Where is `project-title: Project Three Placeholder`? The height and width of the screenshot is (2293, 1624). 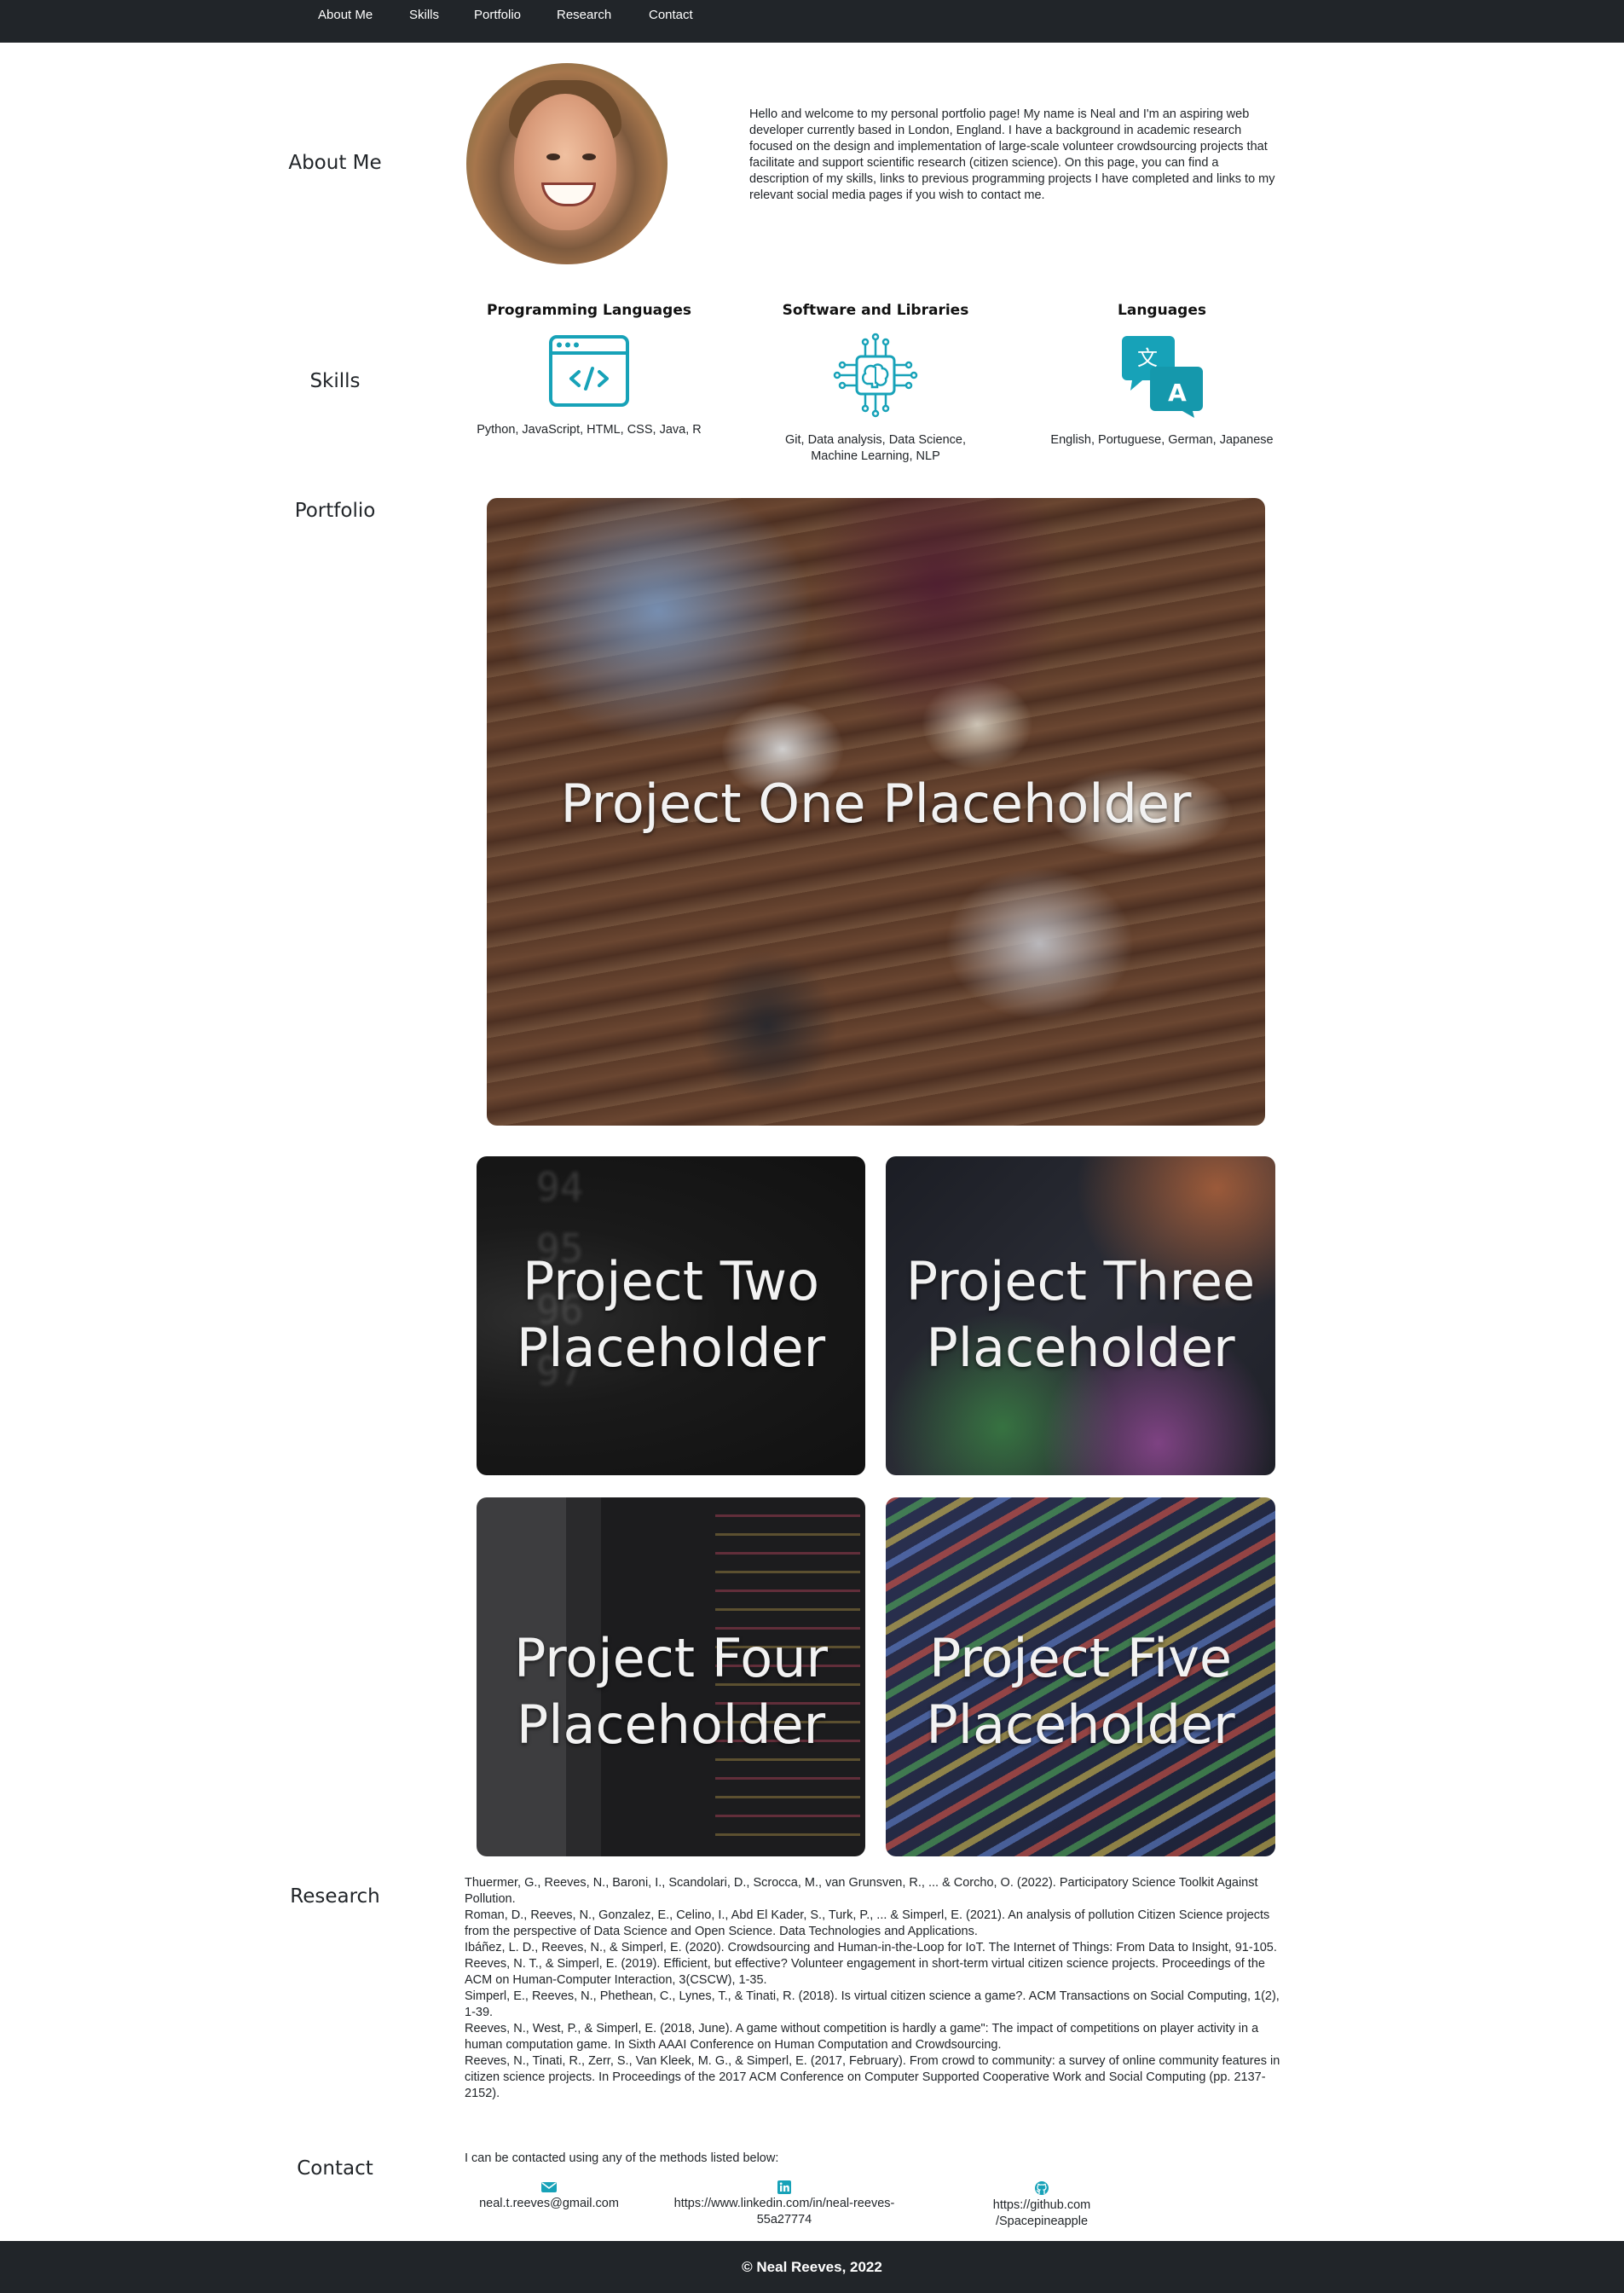
project-title: Project Three Placeholder is located at coordinates (1080, 1314).